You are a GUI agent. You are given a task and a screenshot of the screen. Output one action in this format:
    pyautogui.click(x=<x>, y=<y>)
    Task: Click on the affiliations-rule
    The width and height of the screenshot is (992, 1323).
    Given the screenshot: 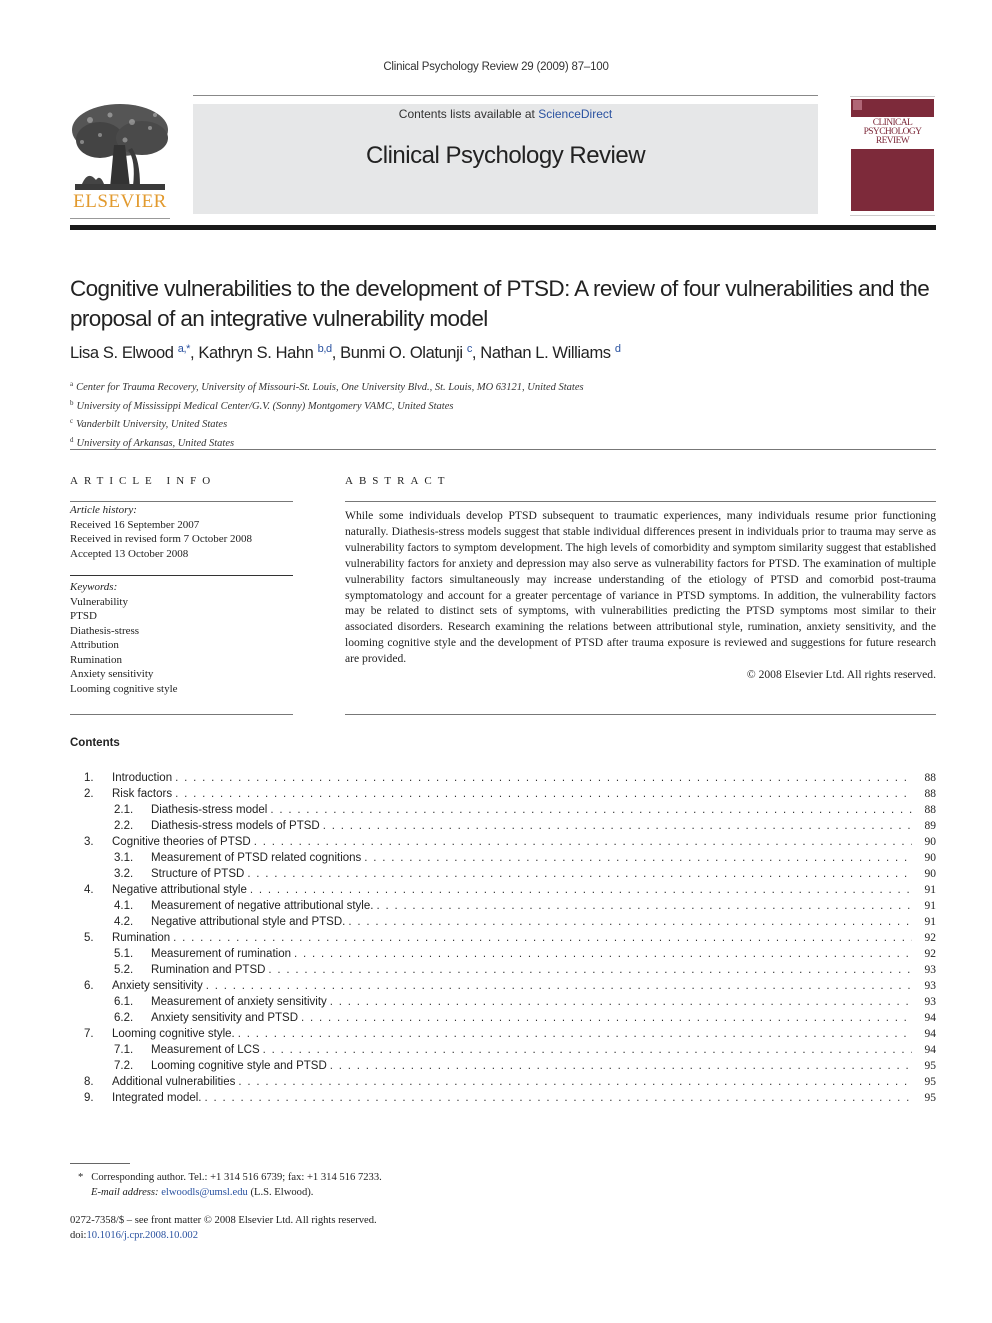 What is the action you would take?
    pyautogui.click(x=503, y=449)
    